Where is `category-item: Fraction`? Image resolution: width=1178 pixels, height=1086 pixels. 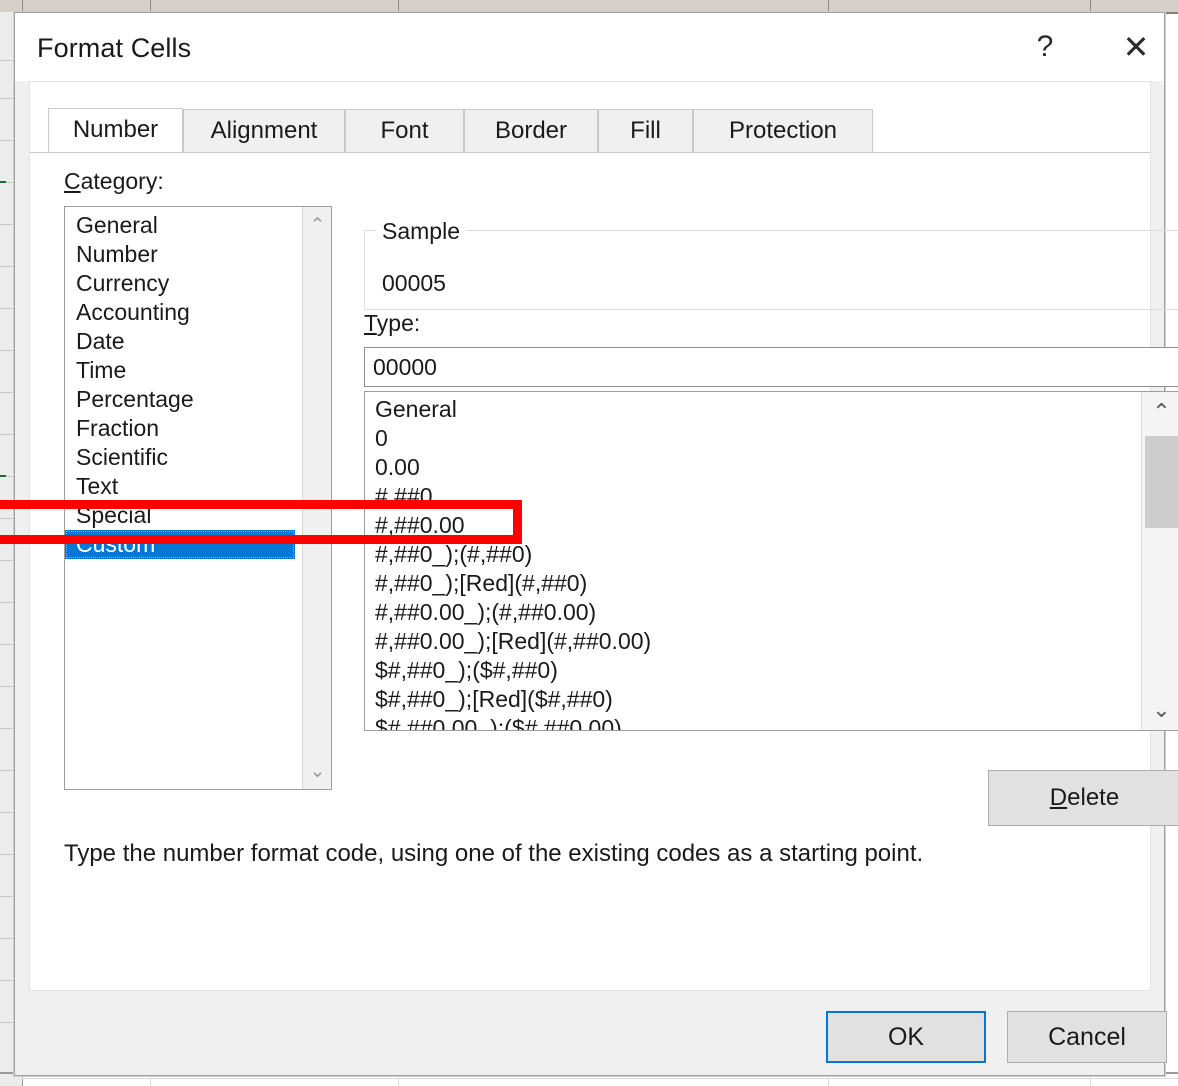
category-item: Fraction is located at coordinates (184, 428).